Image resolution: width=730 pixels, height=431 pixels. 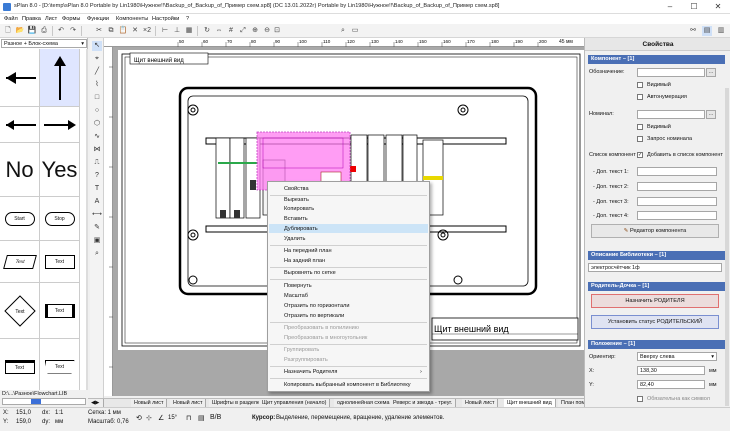 What do you see at coordinates (296, 296) in the screenshot?
I see `menu-scale: Масштаб` at bounding box center [296, 296].